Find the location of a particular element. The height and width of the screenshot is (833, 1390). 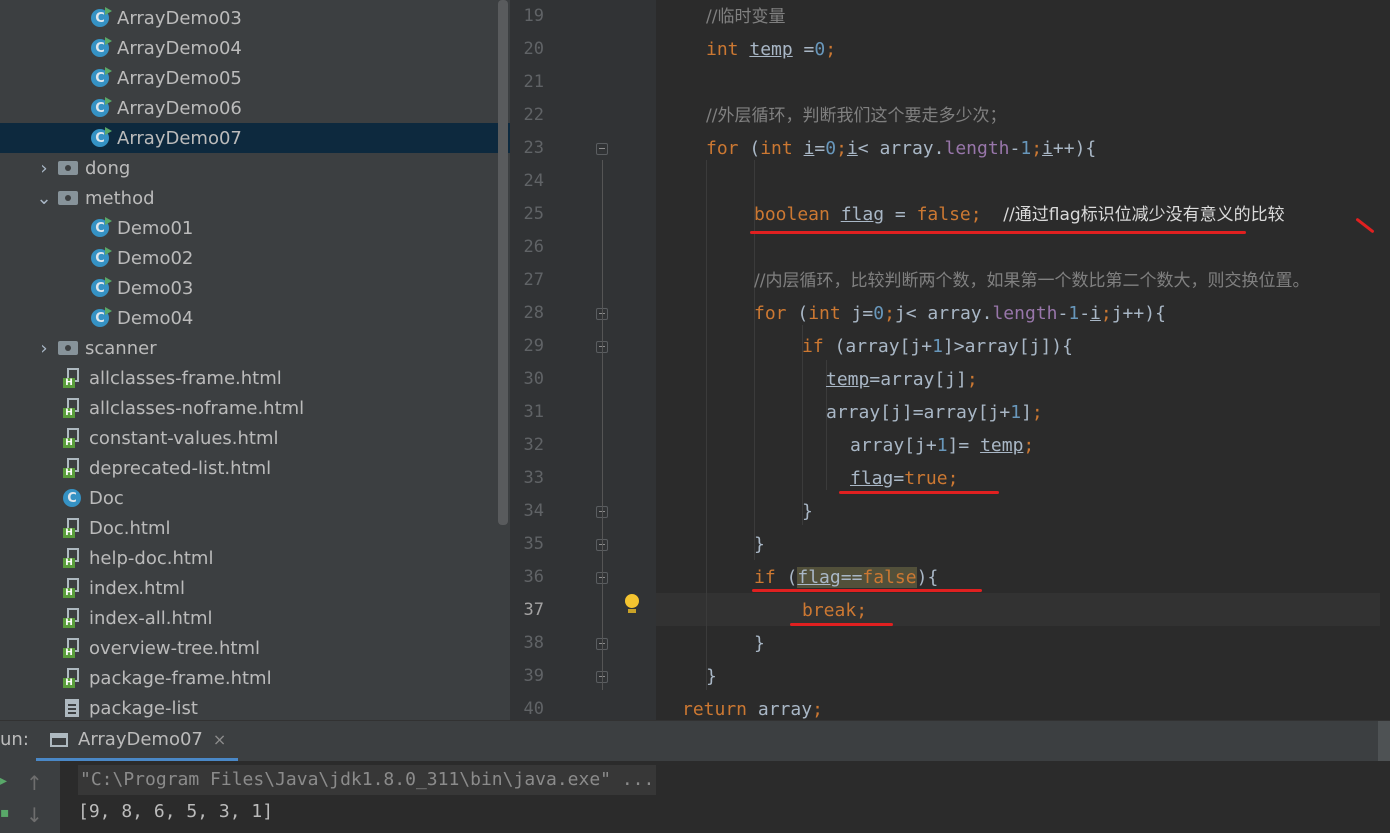

code-line: int temp =0; is located at coordinates (950, 49).